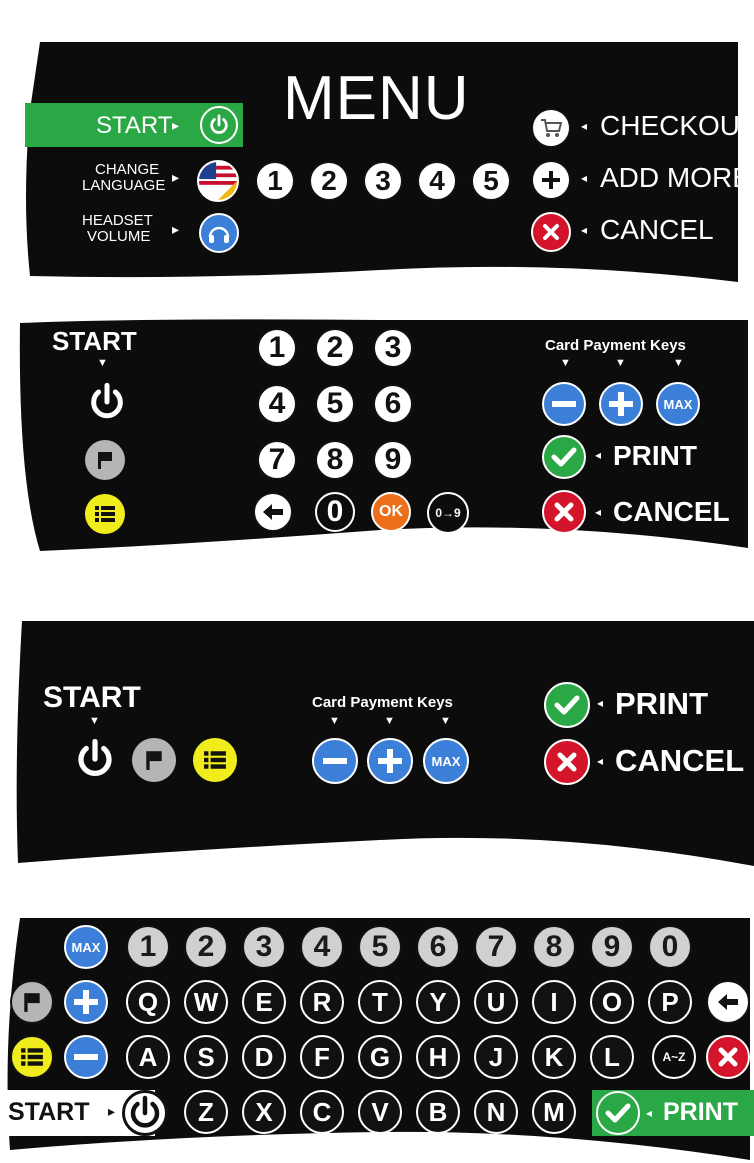  I want to click on max-button-4: MAX, so click(86, 947).